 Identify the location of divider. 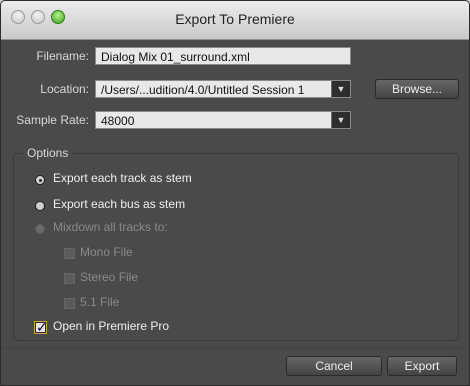
(235, 347).